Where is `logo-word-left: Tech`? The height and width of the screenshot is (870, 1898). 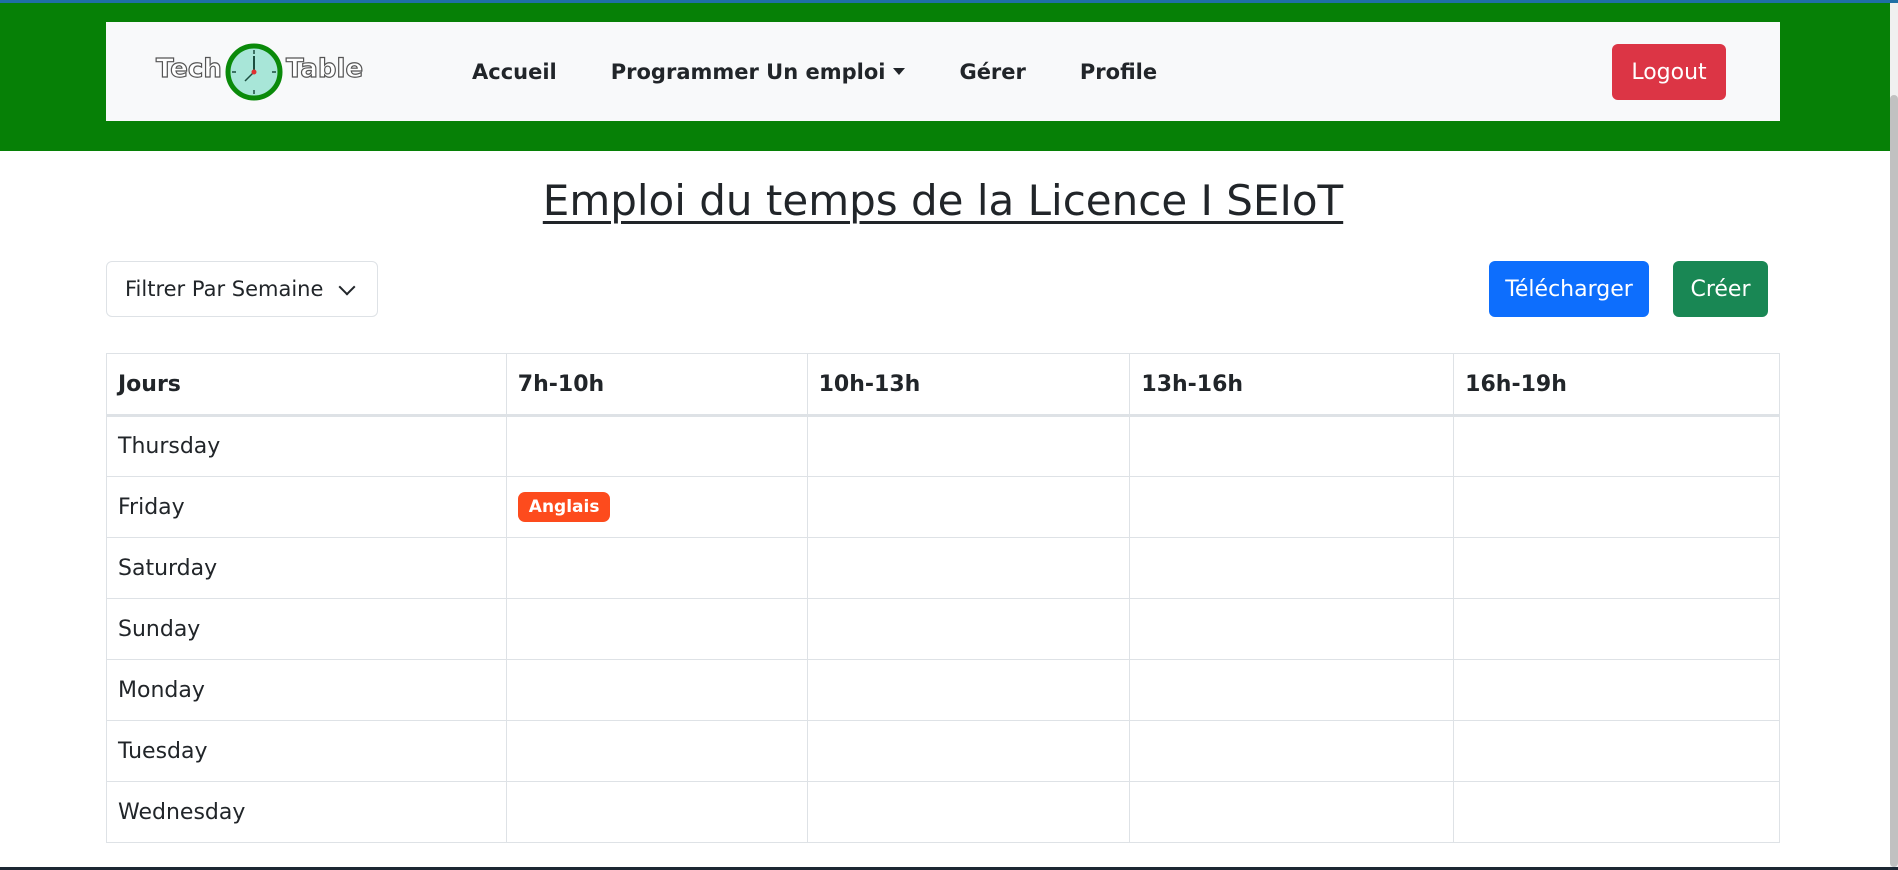
logo-word-left: Tech is located at coordinates (188, 68).